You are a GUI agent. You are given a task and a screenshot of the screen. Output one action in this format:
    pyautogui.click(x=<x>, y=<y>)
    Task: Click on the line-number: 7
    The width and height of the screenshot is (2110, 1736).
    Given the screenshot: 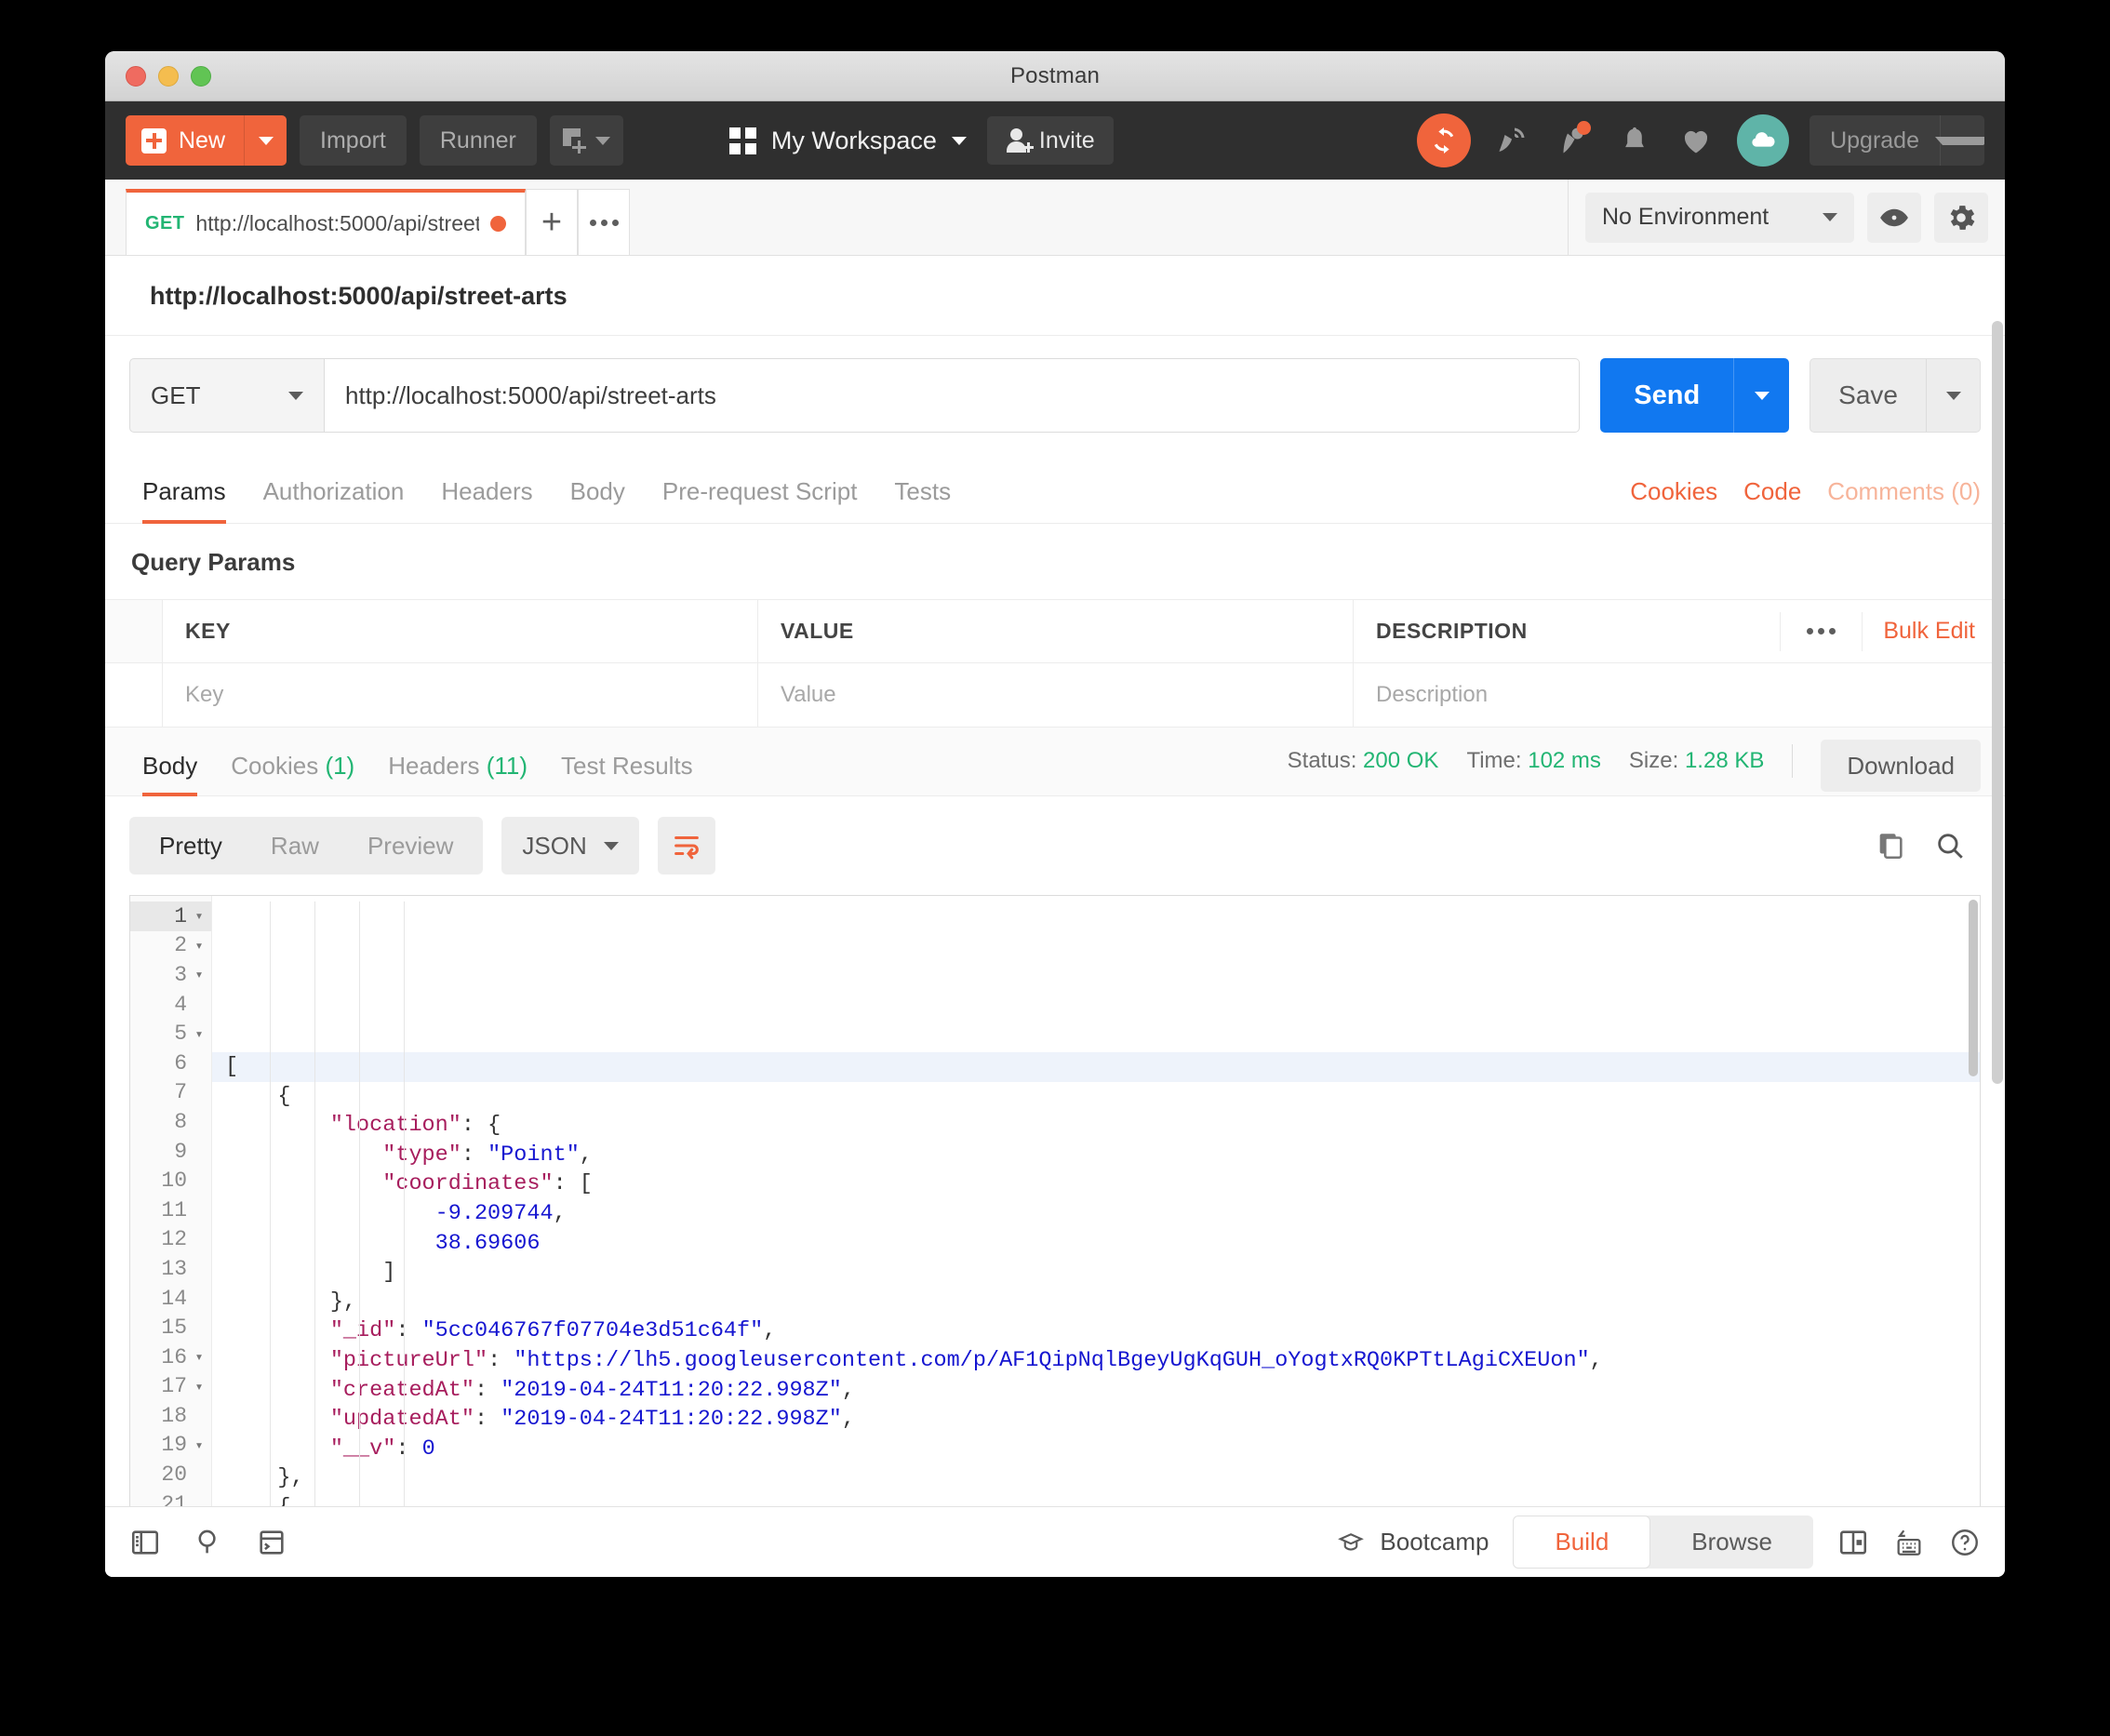 What is the action you would take?
    pyautogui.click(x=180, y=1092)
    